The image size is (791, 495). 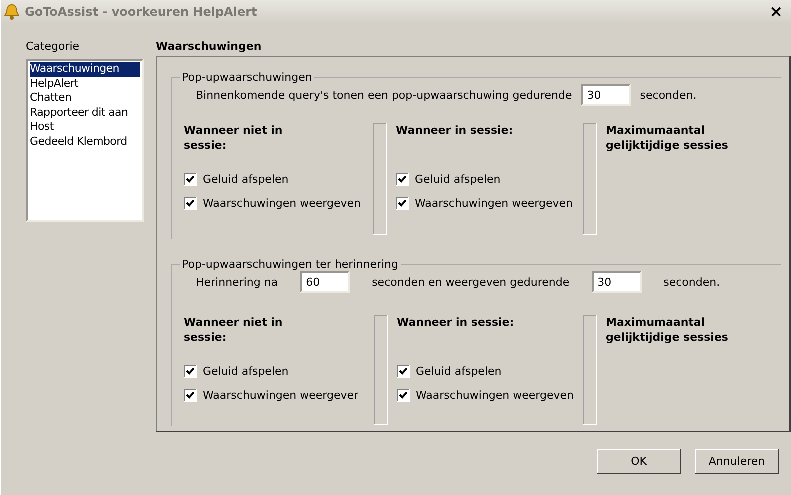 I want to click on ok-button: OK, so click(x=639, y=461).